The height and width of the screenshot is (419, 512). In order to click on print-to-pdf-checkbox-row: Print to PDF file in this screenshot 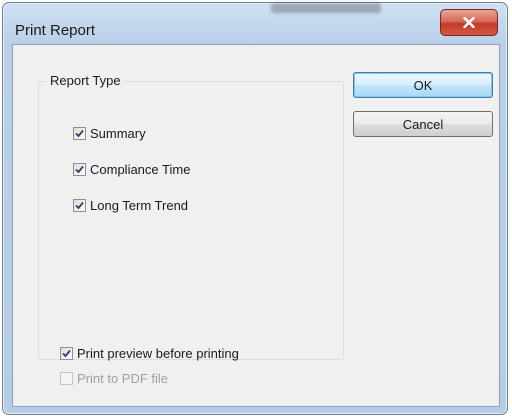, I will do `click(114, 378)`.